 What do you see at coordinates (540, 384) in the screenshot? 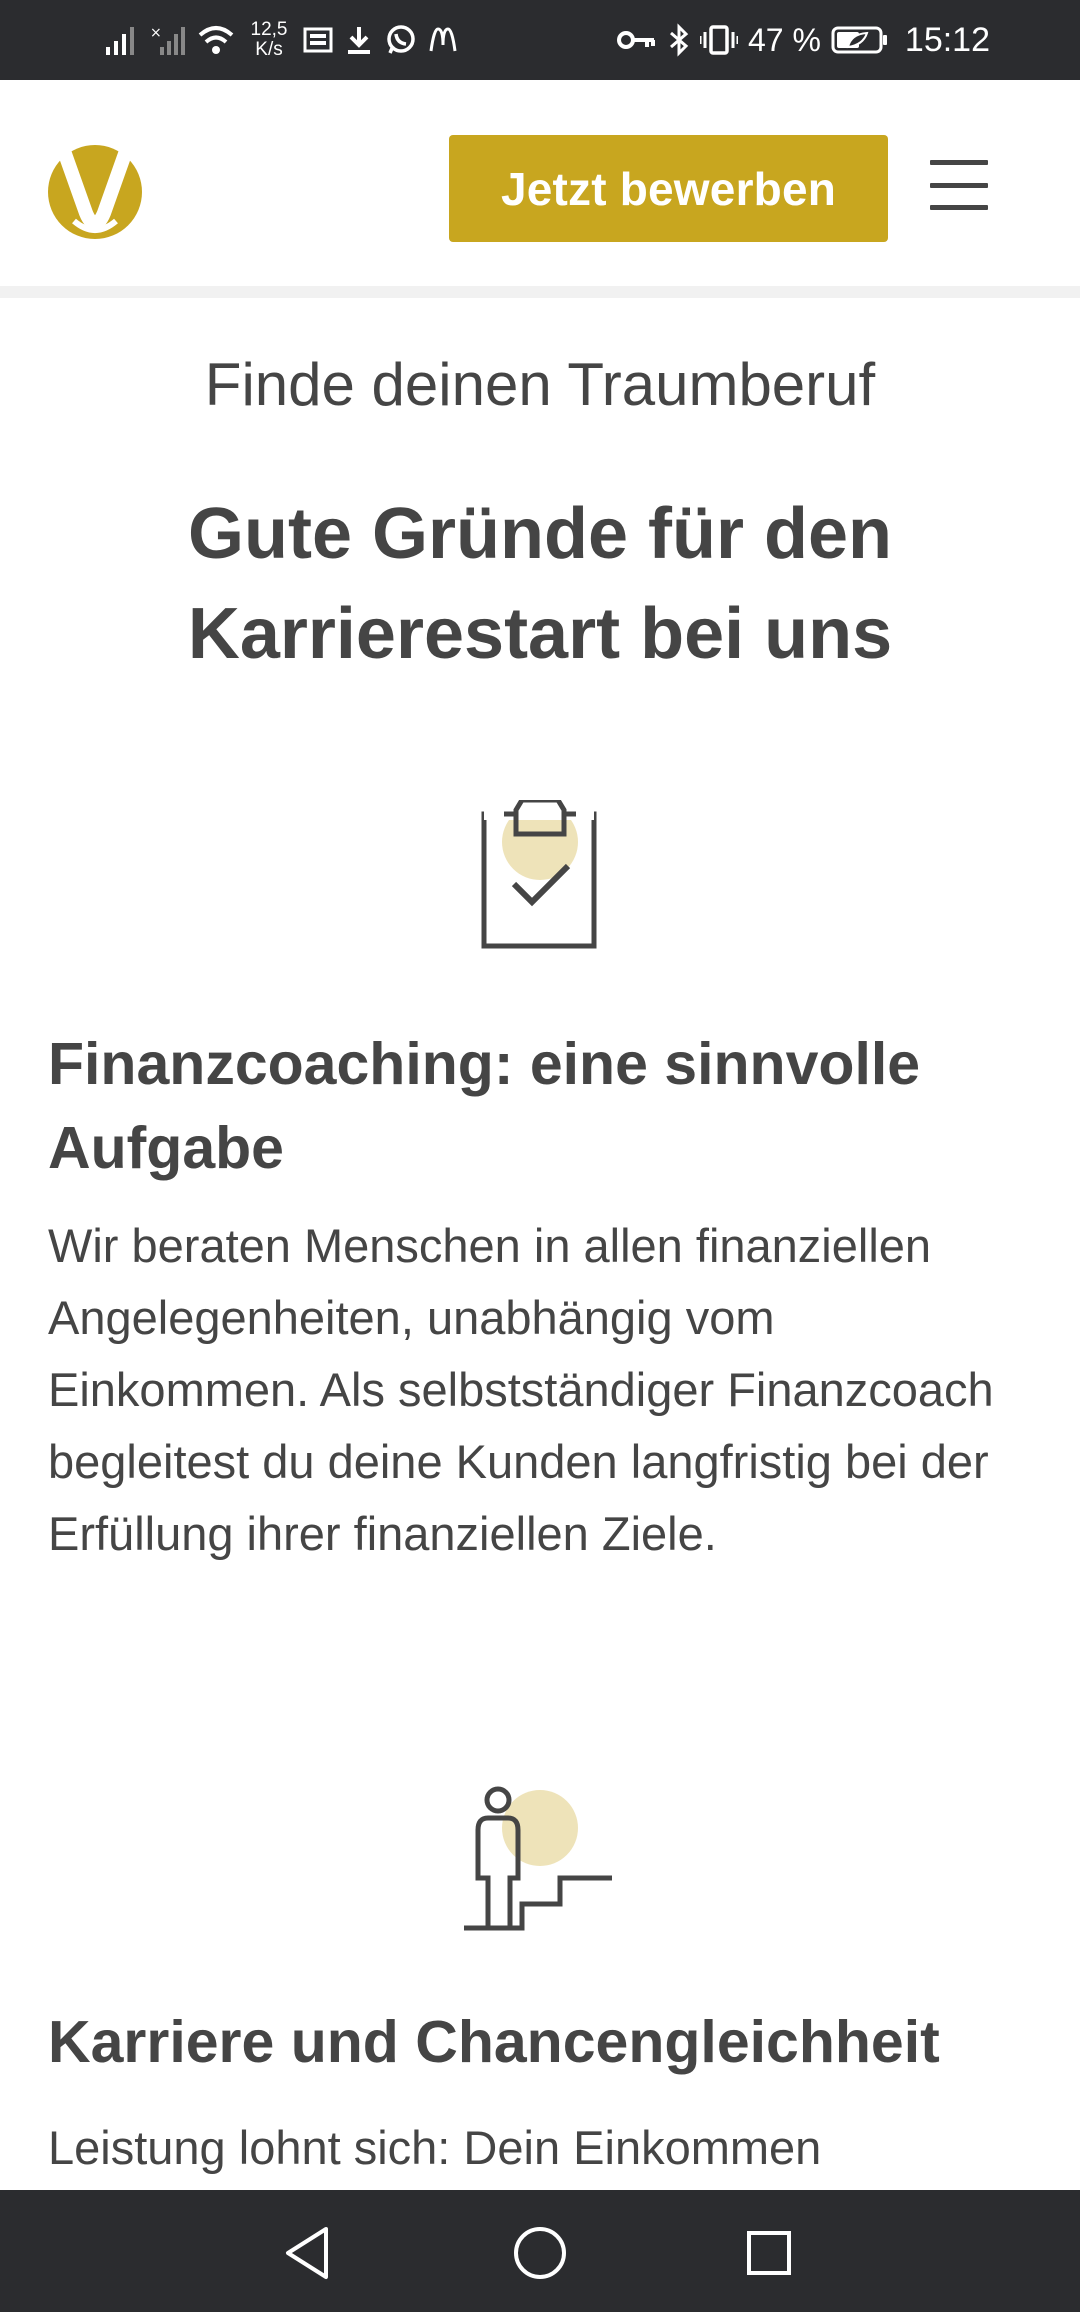
I see `page-subtitle: Finde deinen Traumberuf` at bounding box center [540, 384].